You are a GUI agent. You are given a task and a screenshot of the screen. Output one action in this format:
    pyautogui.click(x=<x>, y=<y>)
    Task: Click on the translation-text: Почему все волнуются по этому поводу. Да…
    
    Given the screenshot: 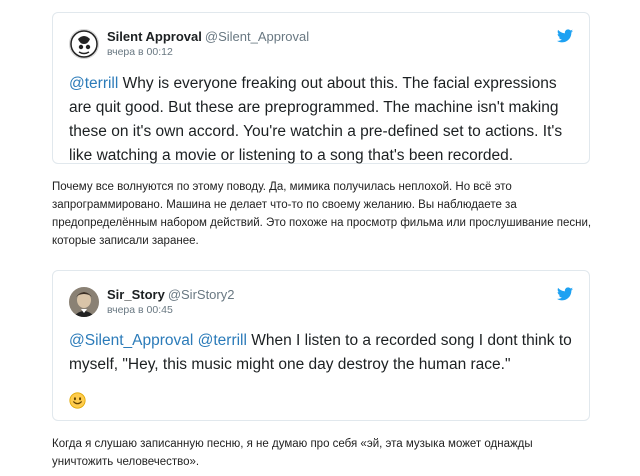 What is the action you would take?
    pyautogui.click(x=322, y=214)
    